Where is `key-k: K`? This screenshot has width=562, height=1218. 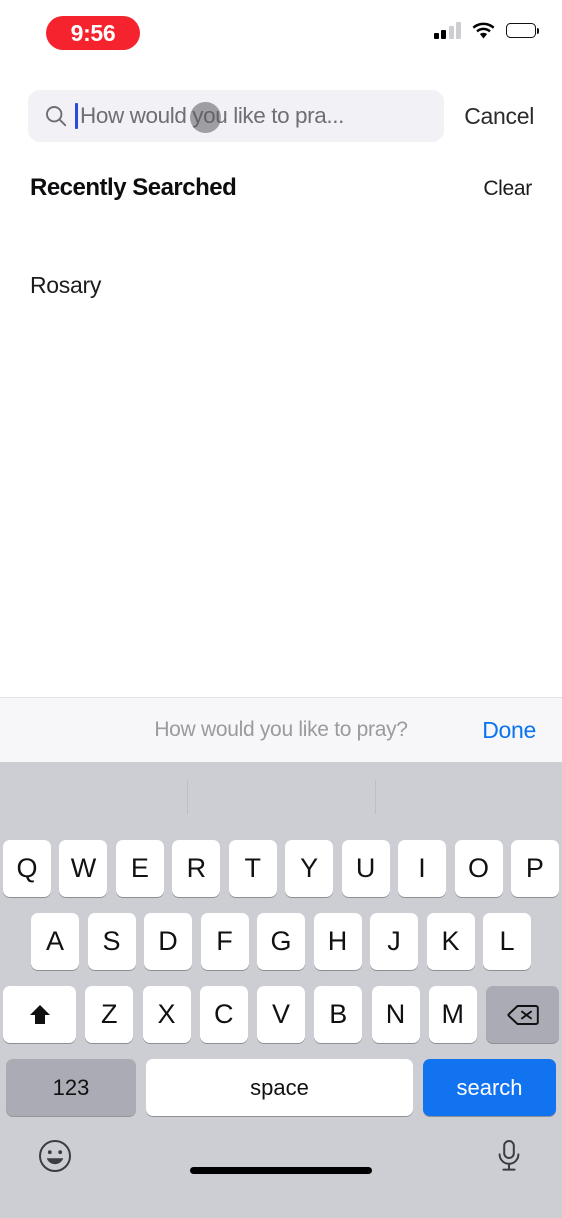 key-k: K is located at coordinates (450, 941).